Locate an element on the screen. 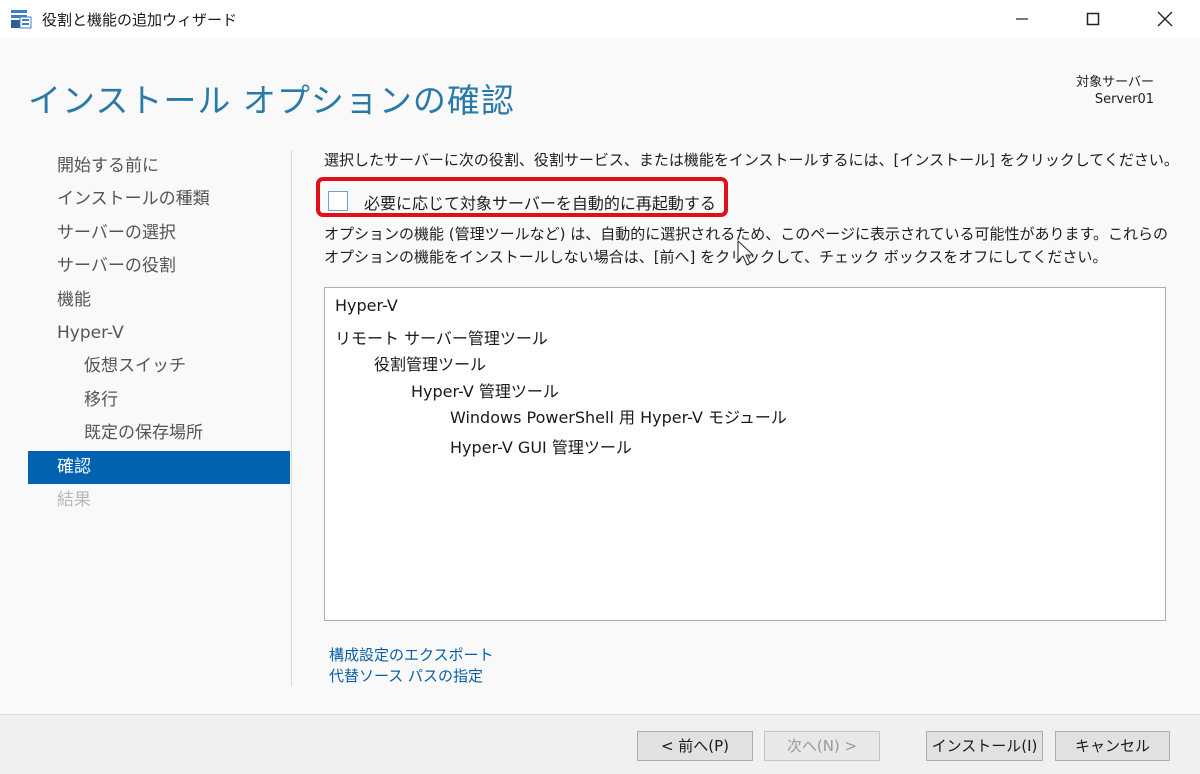  minimize-icon is located at coordinates (1022, 19).